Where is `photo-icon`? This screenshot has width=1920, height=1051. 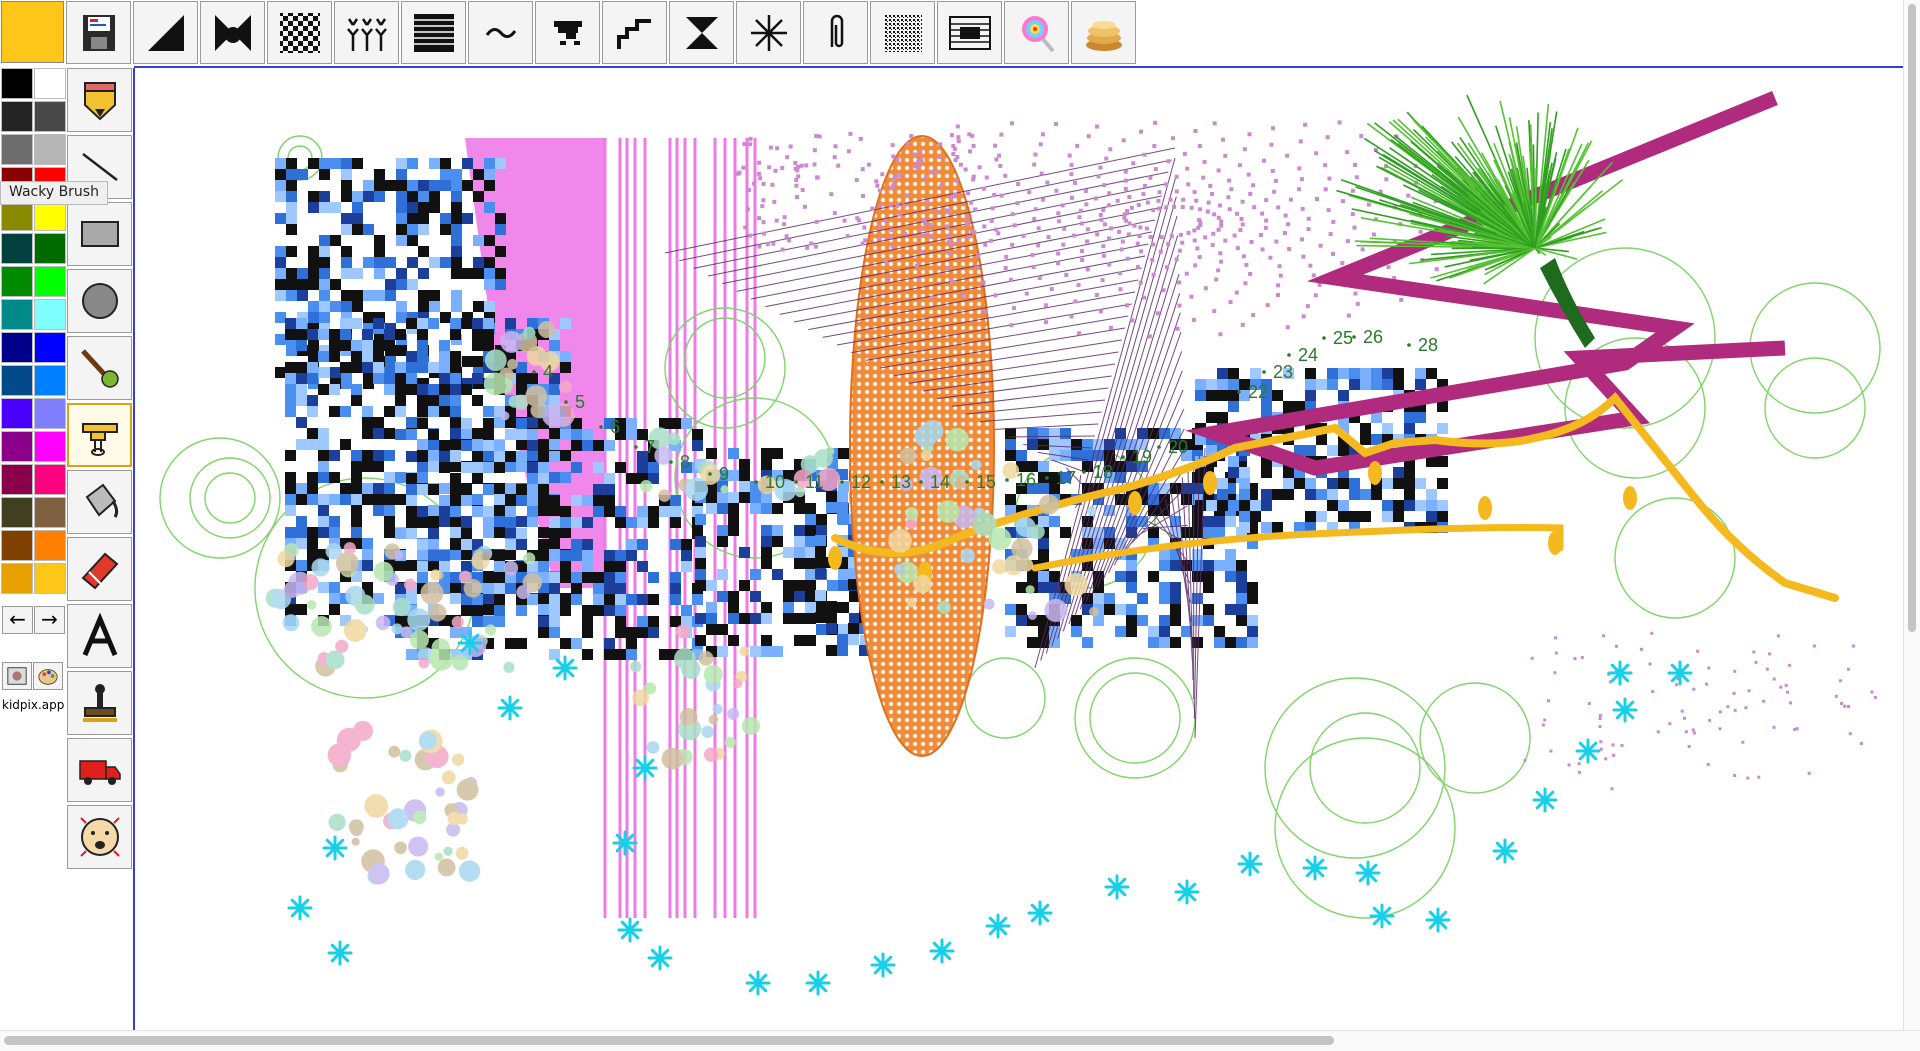
photo-icon is located at coordinates (17, 676).